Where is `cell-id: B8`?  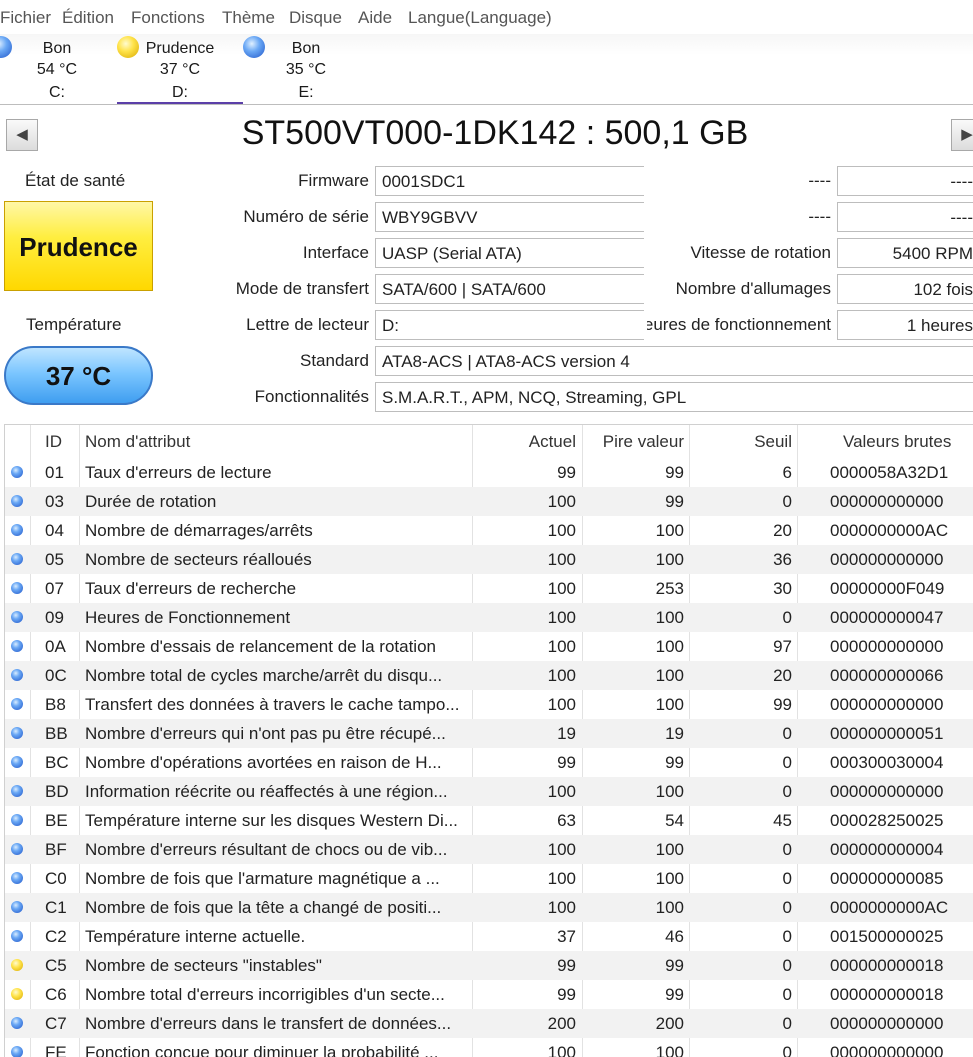
cell-id: B8 is located at coordinates (55, 704).